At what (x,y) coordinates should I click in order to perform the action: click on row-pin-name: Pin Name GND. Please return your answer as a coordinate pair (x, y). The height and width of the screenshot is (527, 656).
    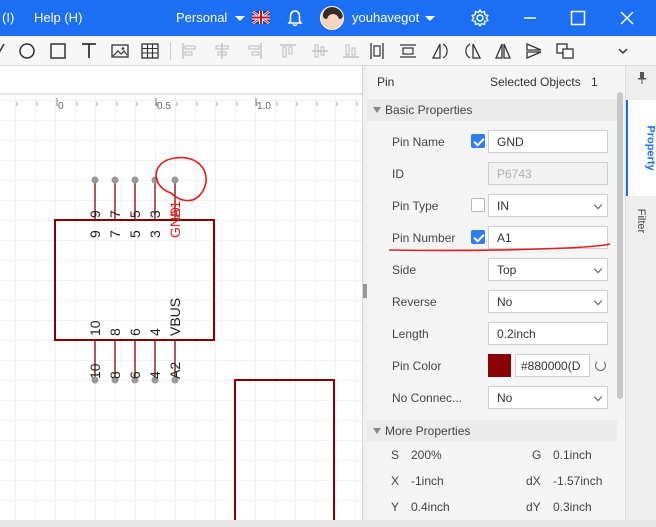
    Looking at the image, I should click on (492, 142).